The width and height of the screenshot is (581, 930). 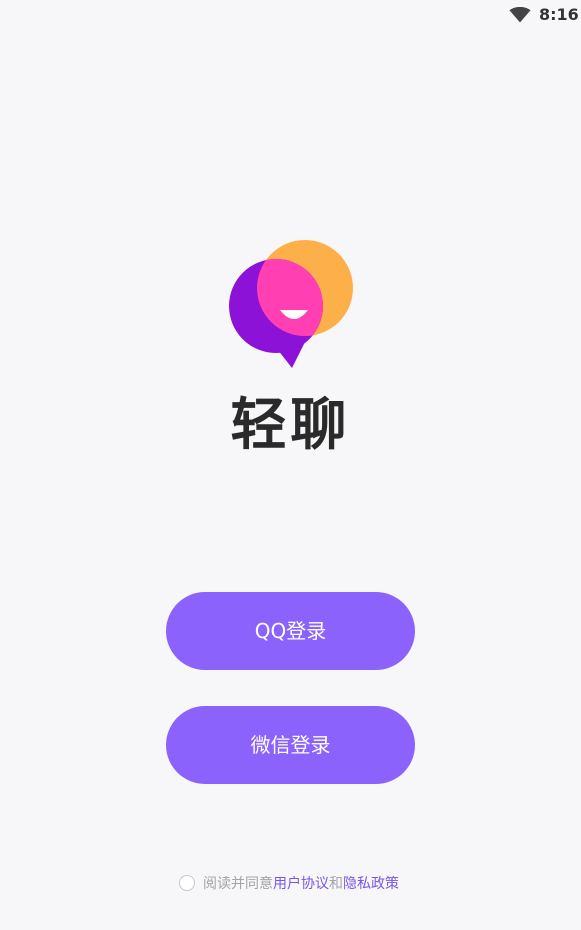 What do you see at coordinates (520, 15) in the screenshot?
I see `wifi-icon` at bounding box center [520, 15].